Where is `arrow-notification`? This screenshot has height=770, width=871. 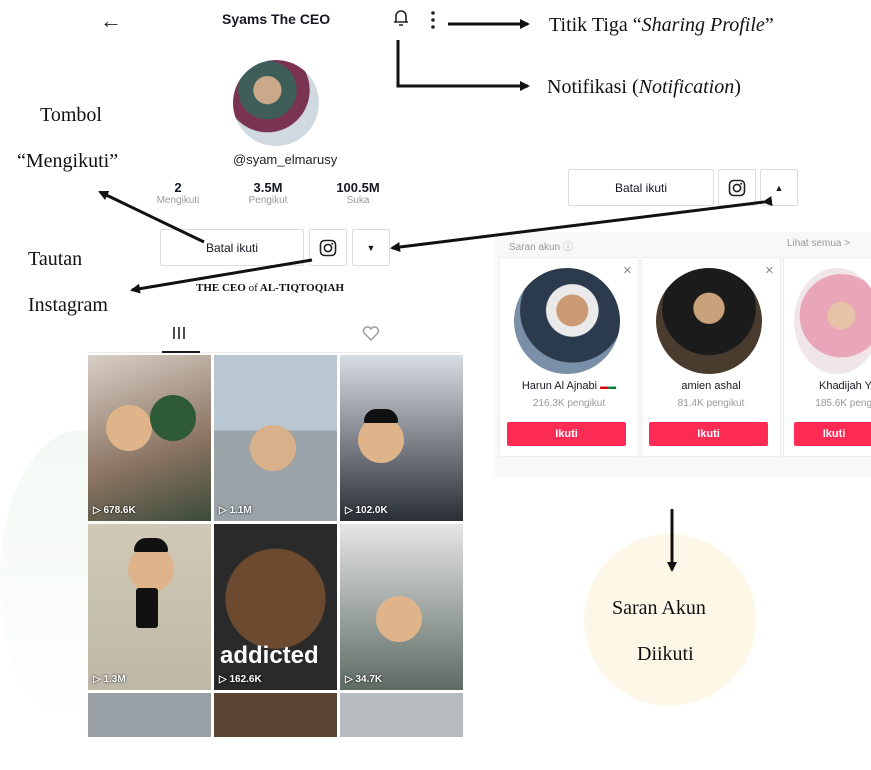
arrow-notification is located at coordinates (463, 65).